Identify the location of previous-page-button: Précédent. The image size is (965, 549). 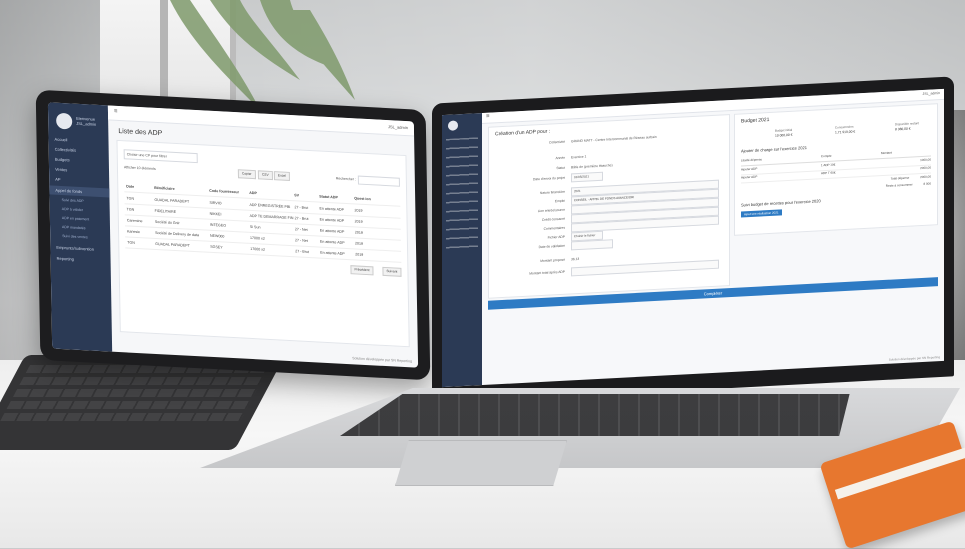
(362, 270).